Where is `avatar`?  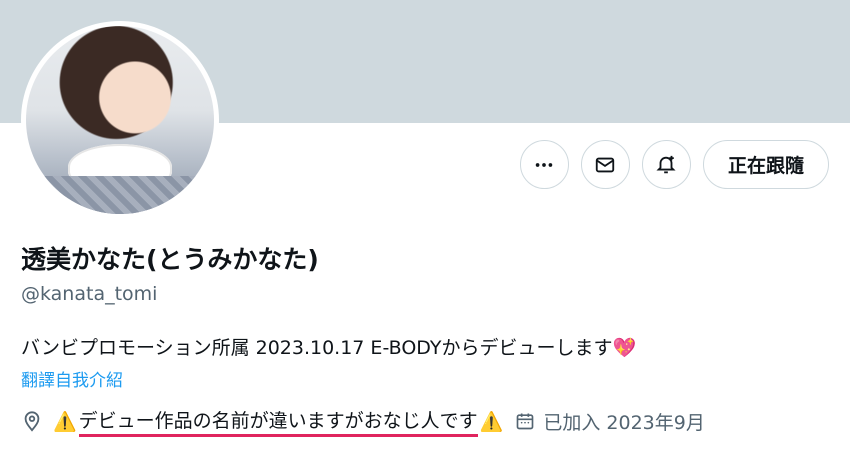 avatar is located at coordinates (120, 120).